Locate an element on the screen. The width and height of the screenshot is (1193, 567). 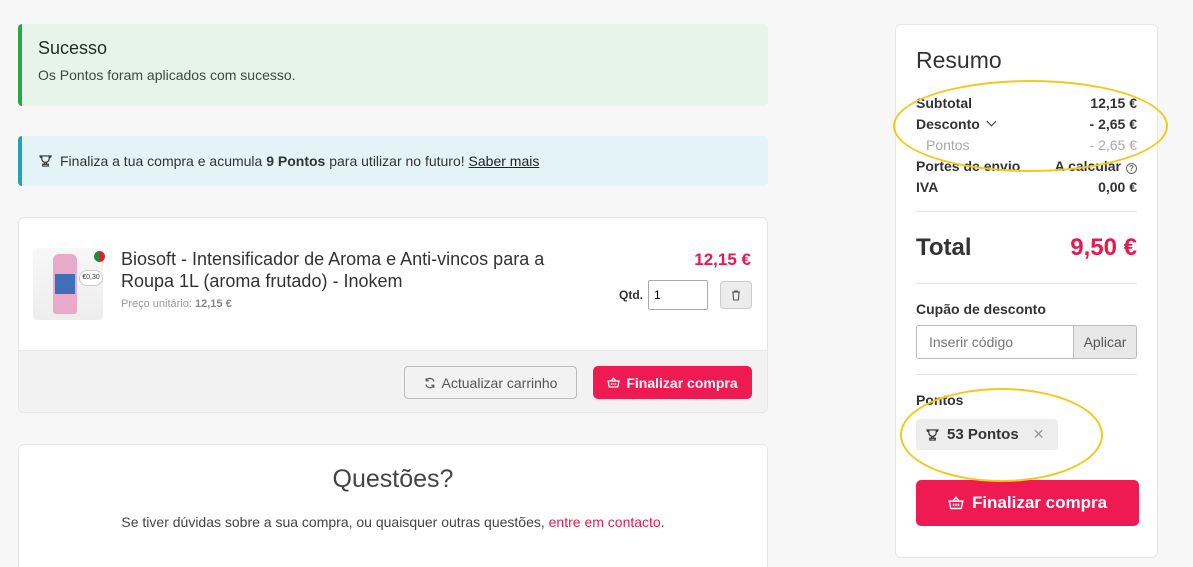
coupon-form: Aplicar is located at coordinates (1026, 342).